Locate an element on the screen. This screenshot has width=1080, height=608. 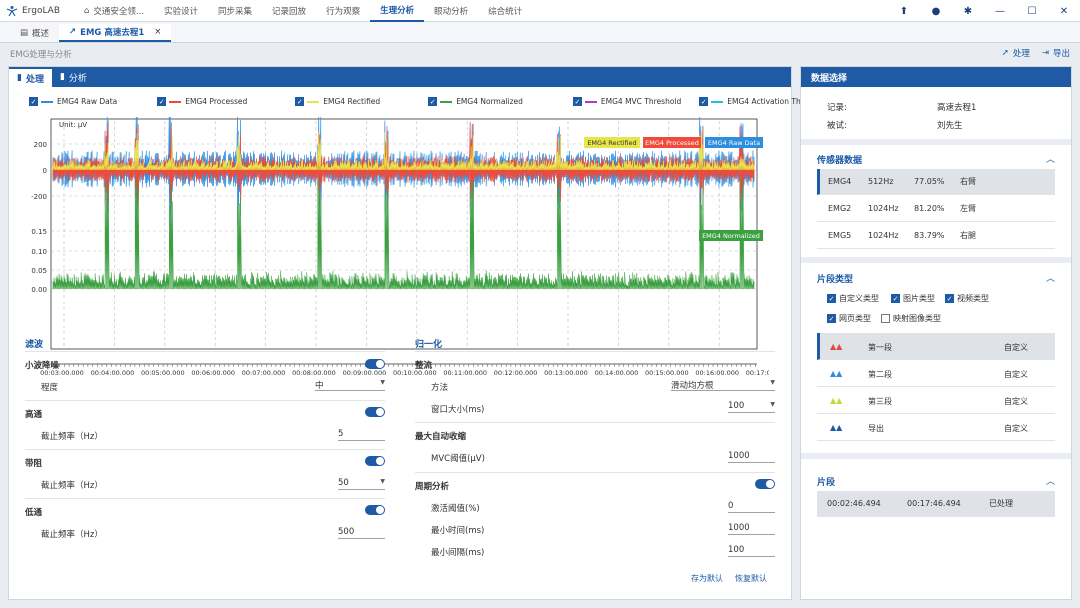
close-icon: ✕ is located at coordinates (1064, 11).